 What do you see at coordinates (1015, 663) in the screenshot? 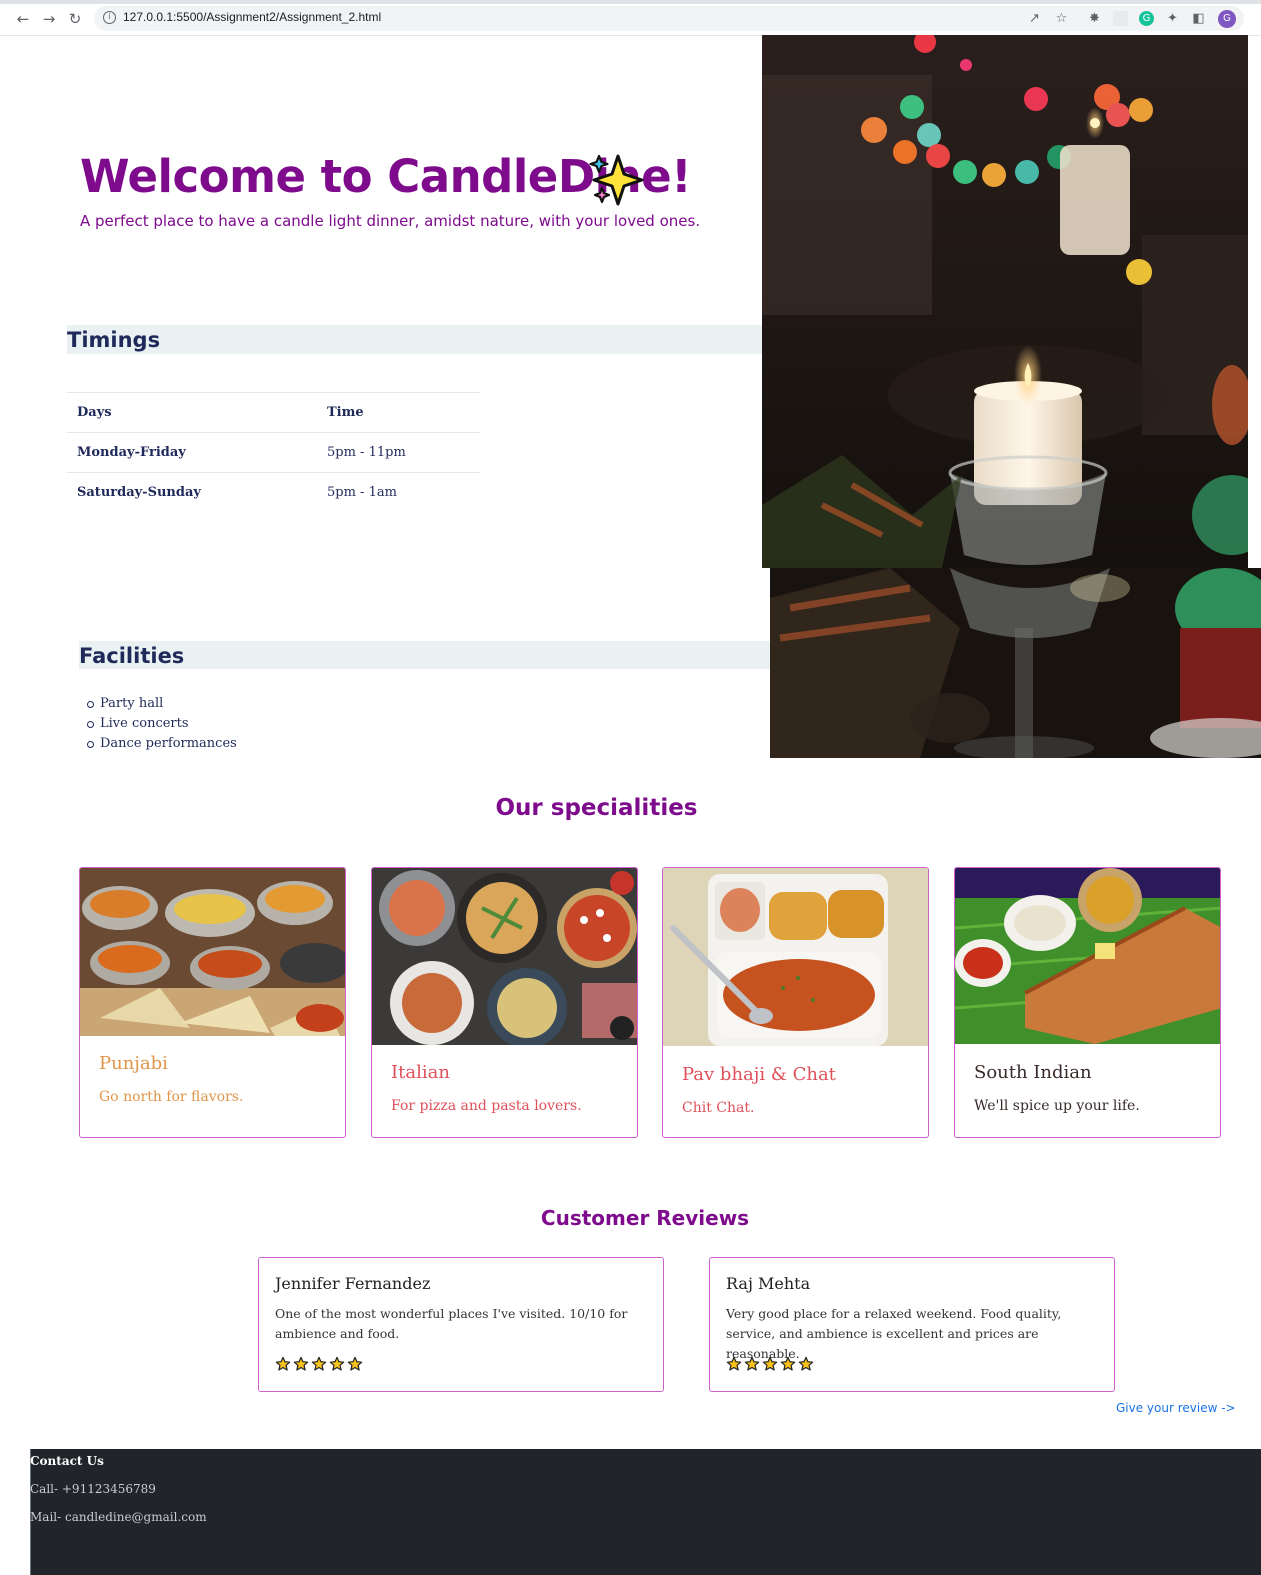
I see `candle-photo-bottom` at bounding box center [1015, 663].